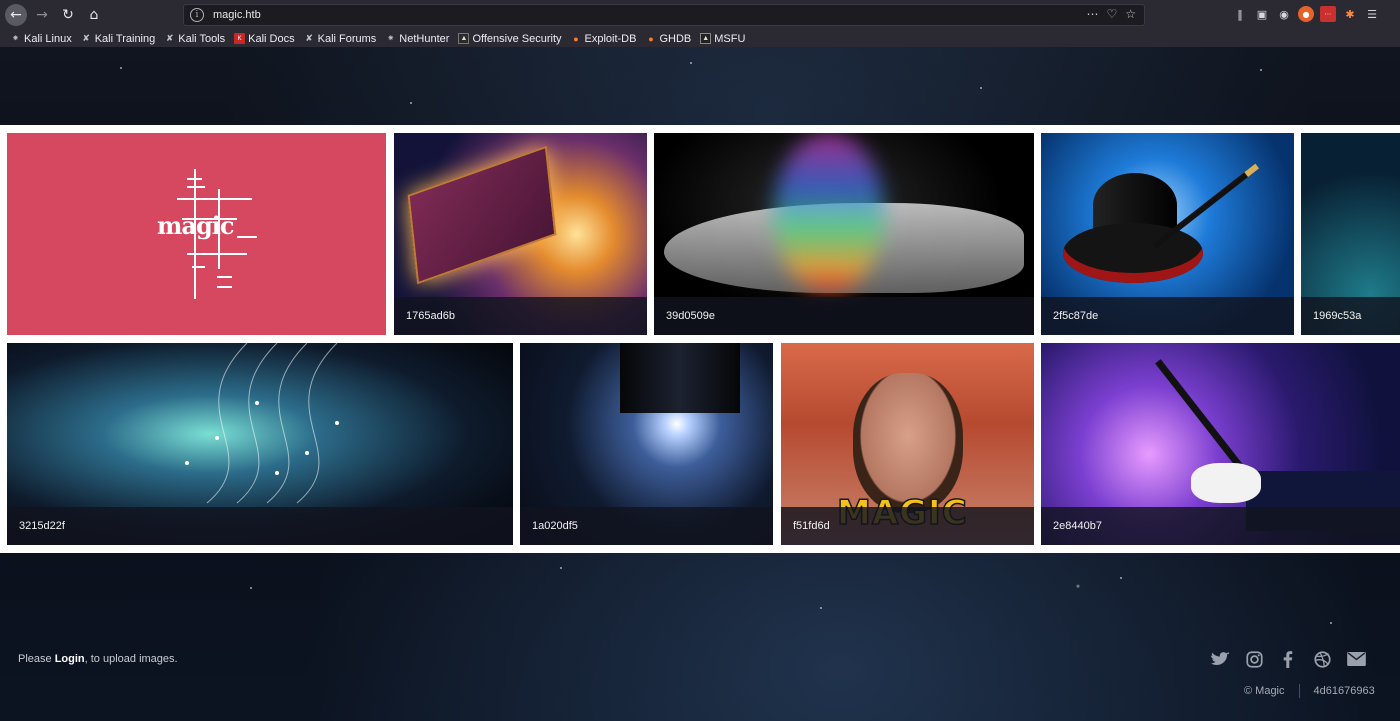  I want to click on pocket-icon: ♡, so click(1111, 14).